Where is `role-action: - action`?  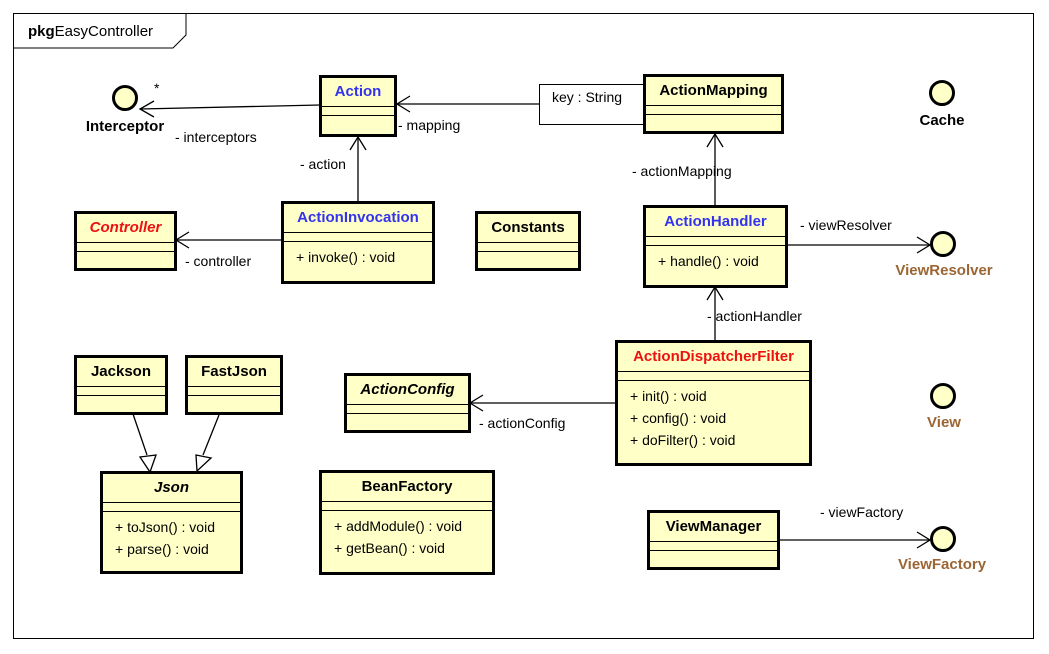 role-action: - action is located at coordinates (323, 164).